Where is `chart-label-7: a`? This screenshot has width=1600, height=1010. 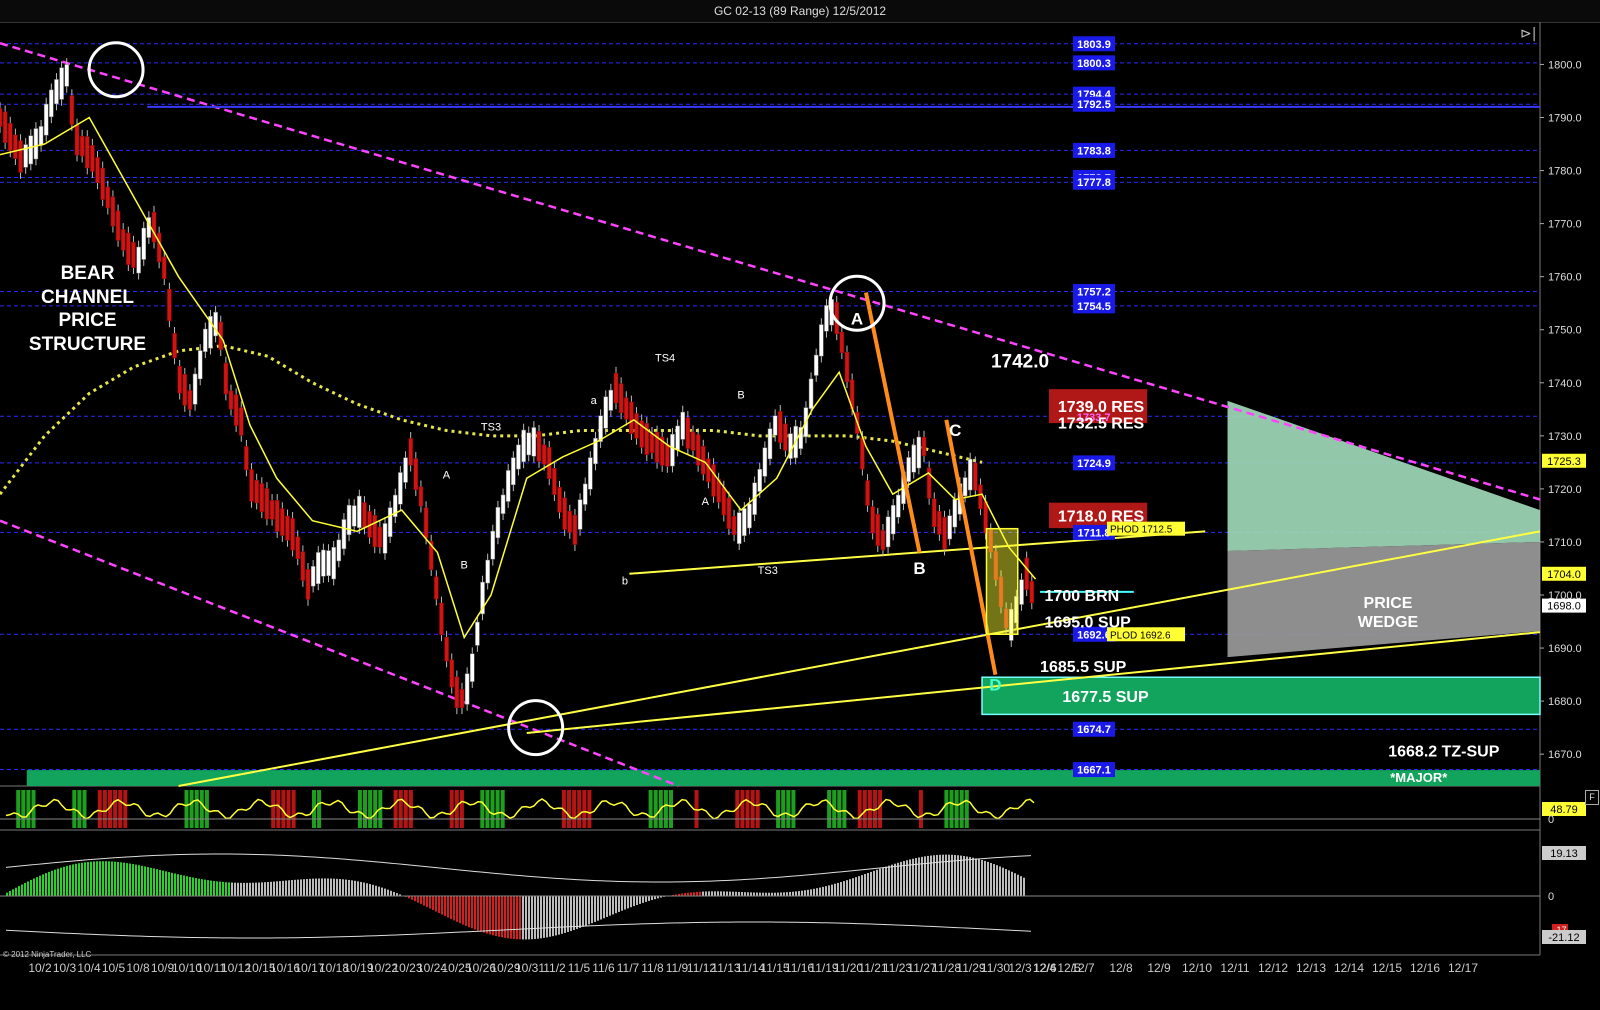 chart-label-7: a is located at coordinates (594, 401).